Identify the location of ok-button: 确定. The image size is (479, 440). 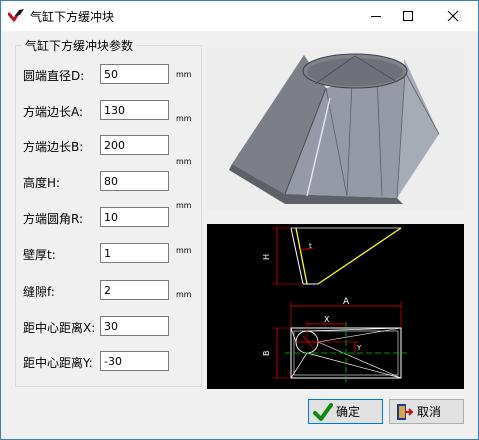
(345, 411).